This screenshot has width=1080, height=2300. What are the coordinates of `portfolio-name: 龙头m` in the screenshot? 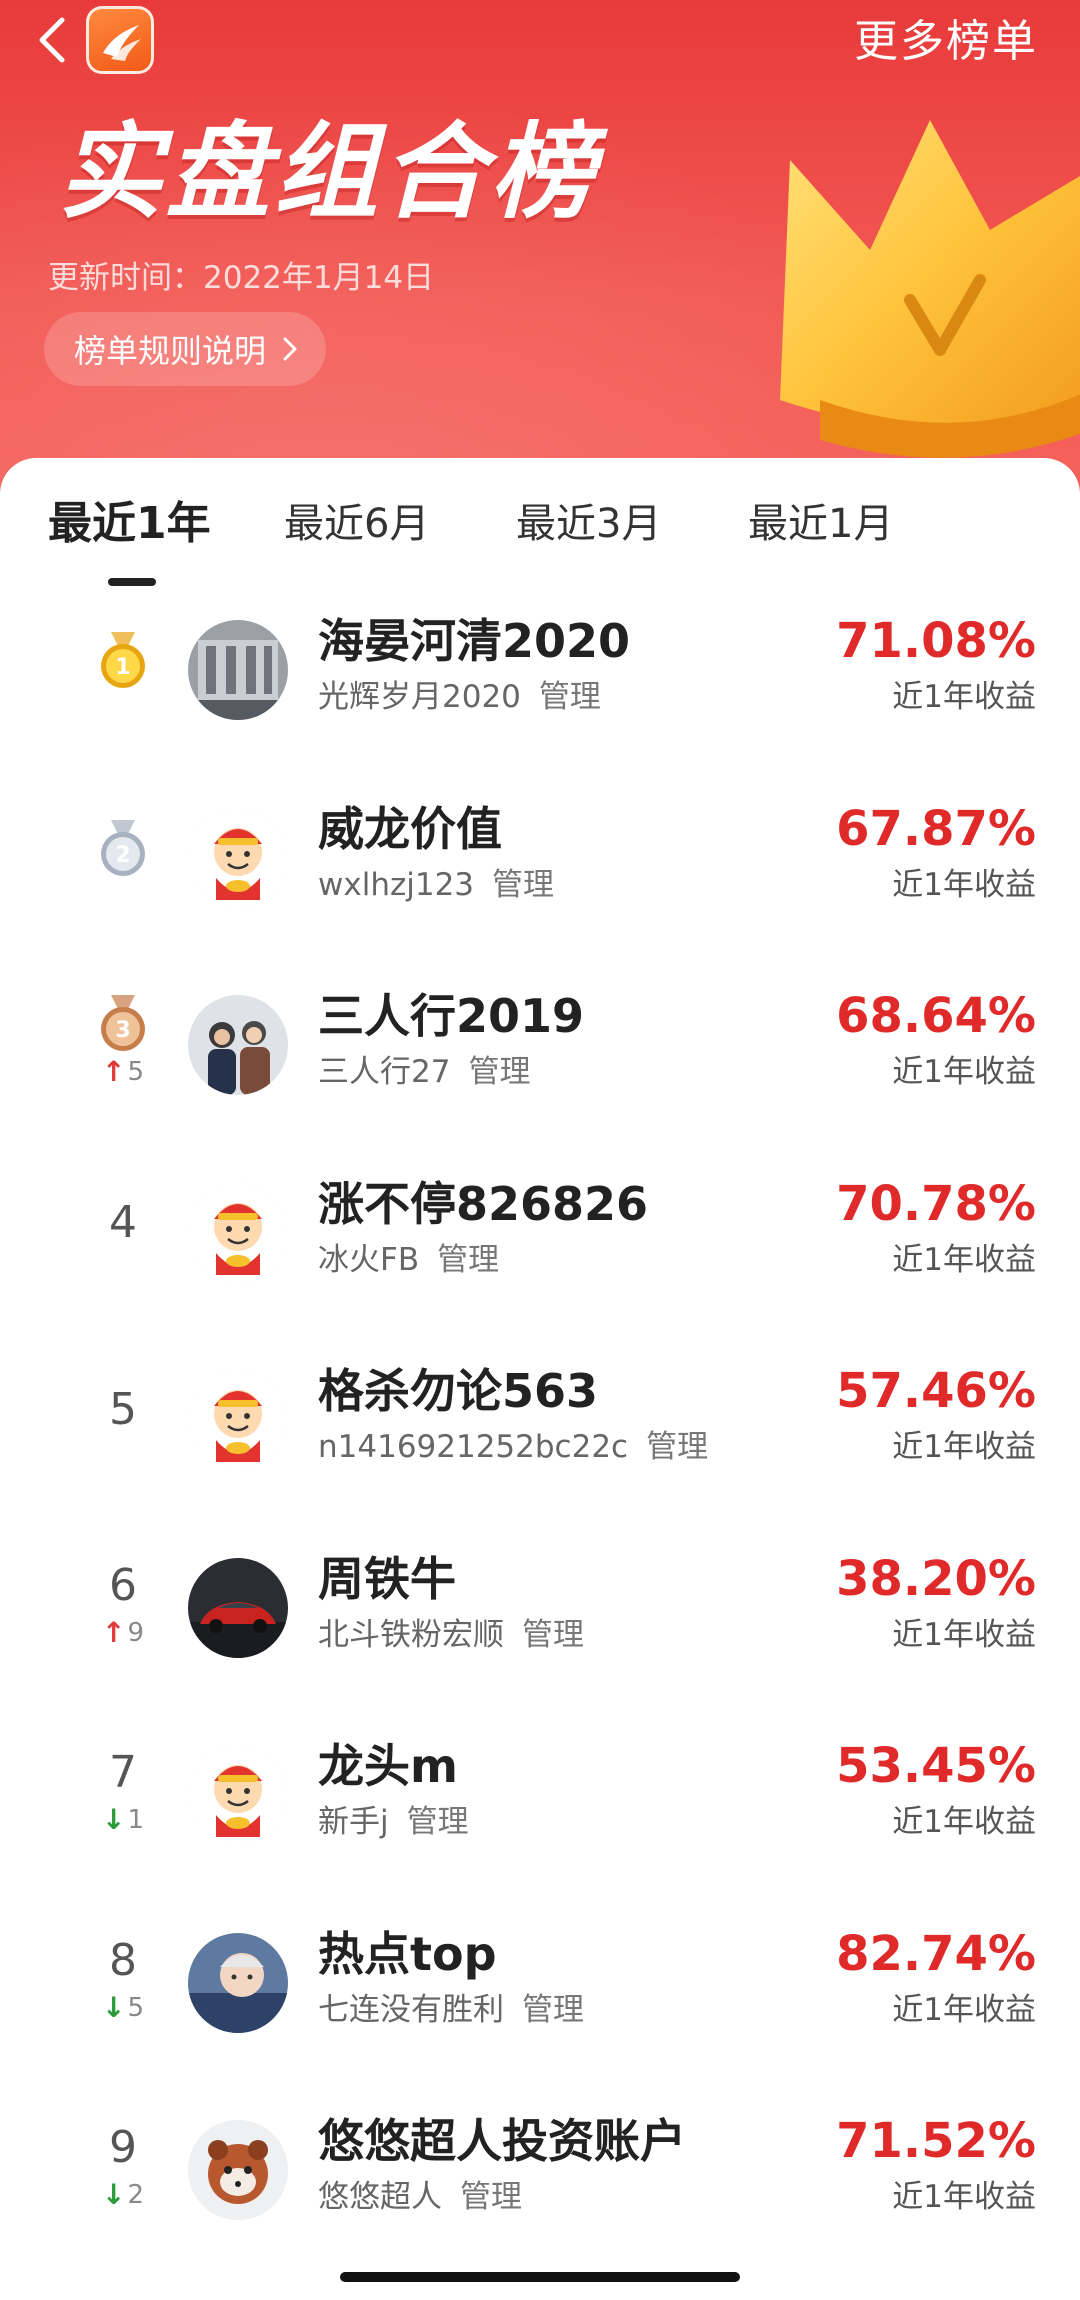 It's located at (388, 1766).